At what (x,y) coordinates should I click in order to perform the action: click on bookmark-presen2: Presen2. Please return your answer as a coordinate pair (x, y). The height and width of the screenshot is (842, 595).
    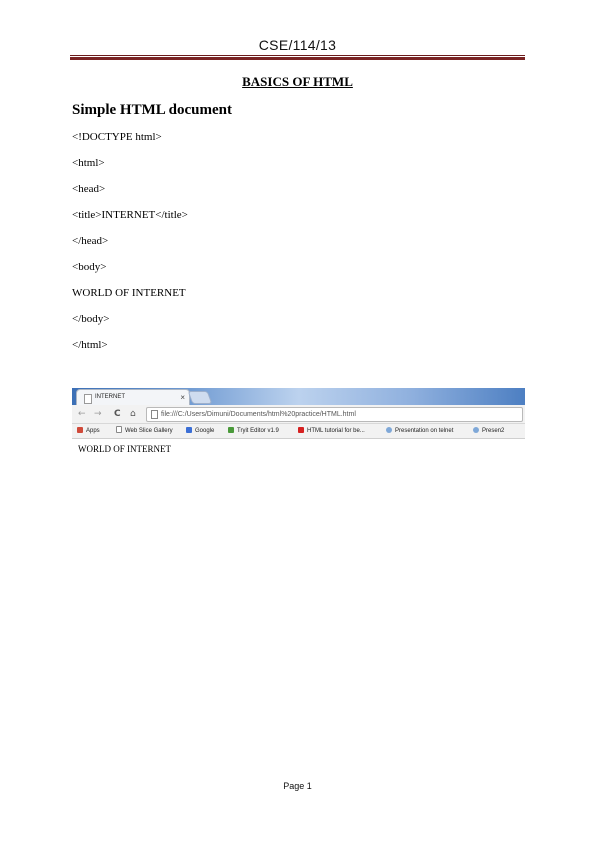
    Looking at the image, I should click on (488, 431).